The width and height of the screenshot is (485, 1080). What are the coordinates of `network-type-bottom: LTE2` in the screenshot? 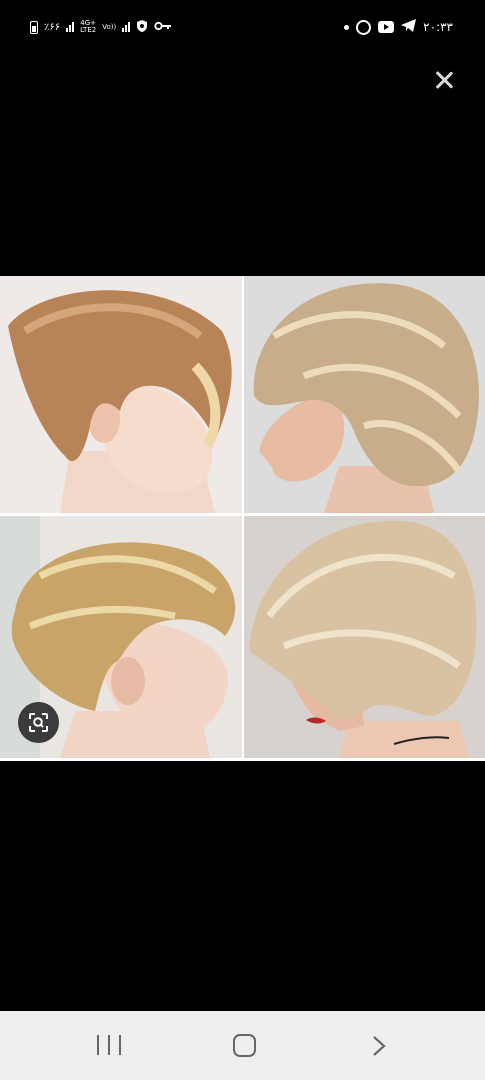 It's located at (88, 30).